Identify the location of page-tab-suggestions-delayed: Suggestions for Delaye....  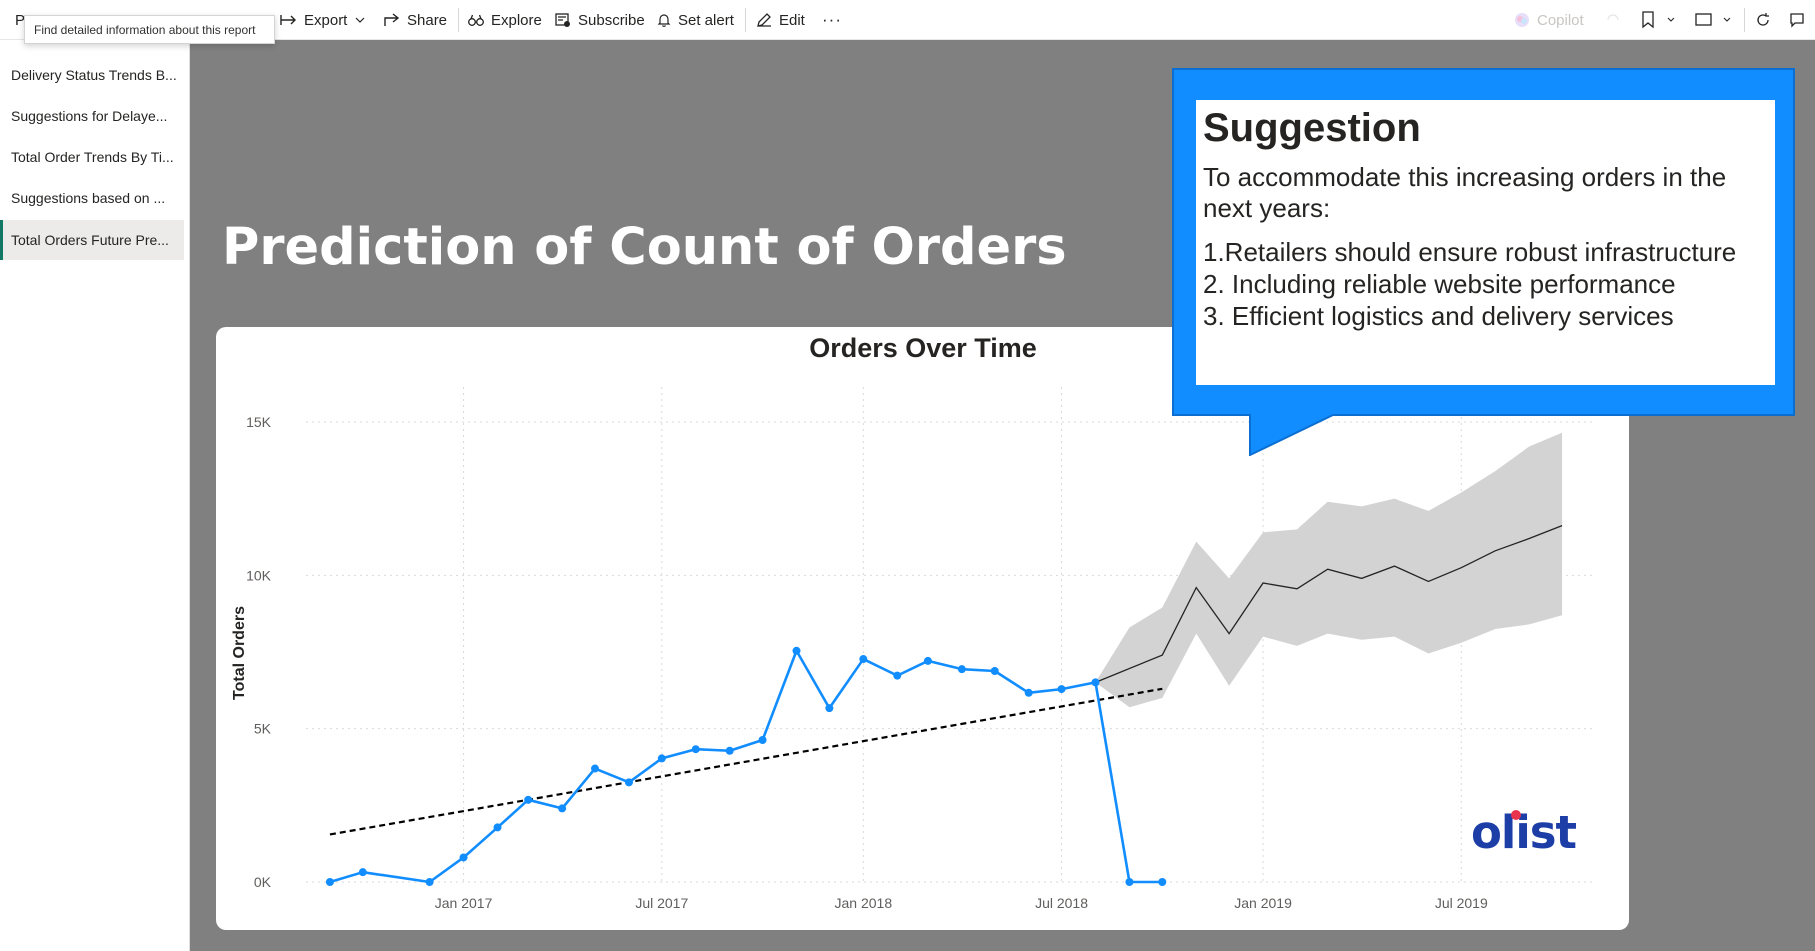
(92, 116).